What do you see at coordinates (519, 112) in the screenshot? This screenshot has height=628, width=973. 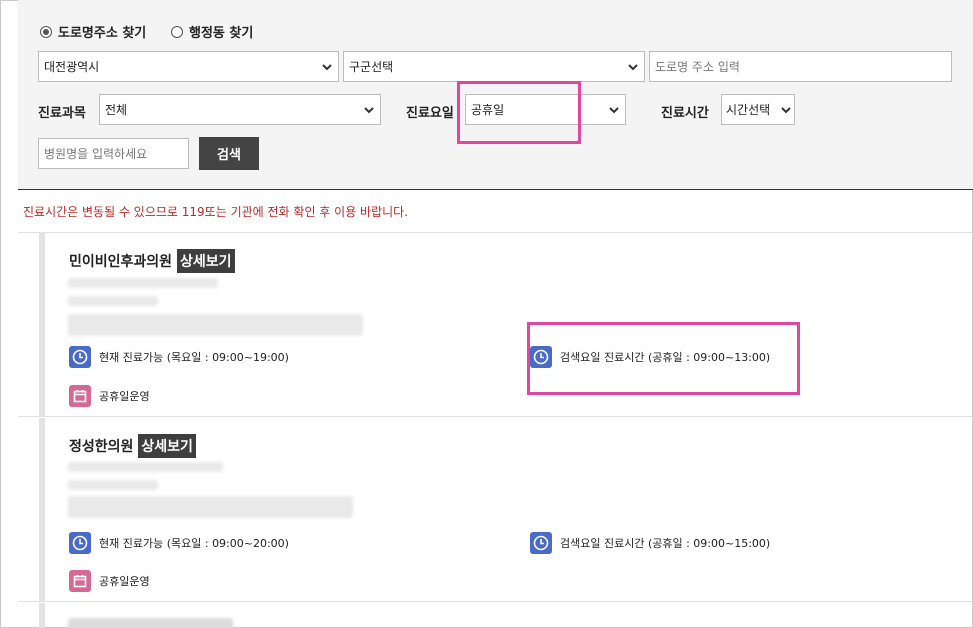 I see `highlight-day-select` at bounding box center [519, 112].